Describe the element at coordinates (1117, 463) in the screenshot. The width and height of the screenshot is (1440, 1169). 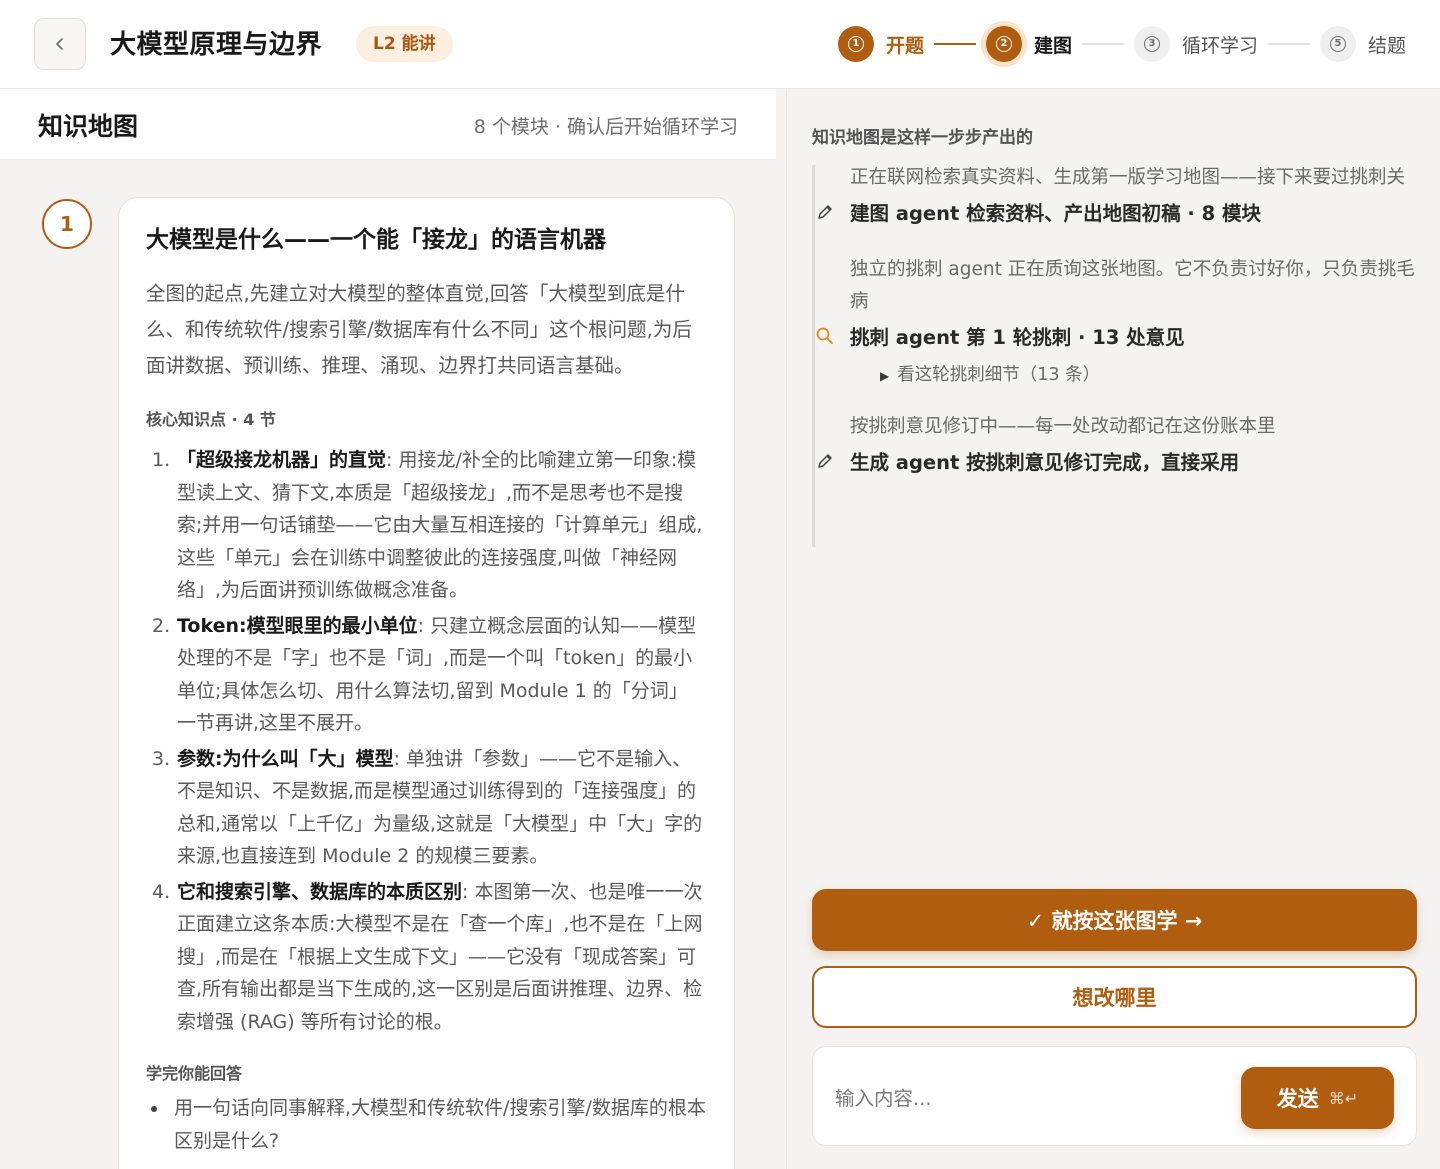
I see `timeline-event: 生成 agent 按挑刺意见修订完成，直接采用` at that location.